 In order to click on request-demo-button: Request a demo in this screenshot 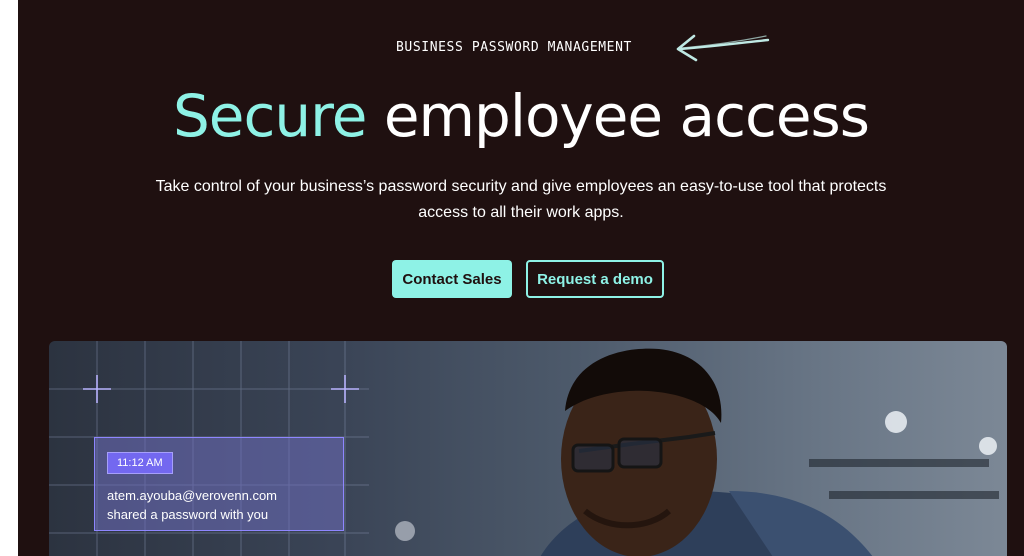, I will do `click(595, 279)`.